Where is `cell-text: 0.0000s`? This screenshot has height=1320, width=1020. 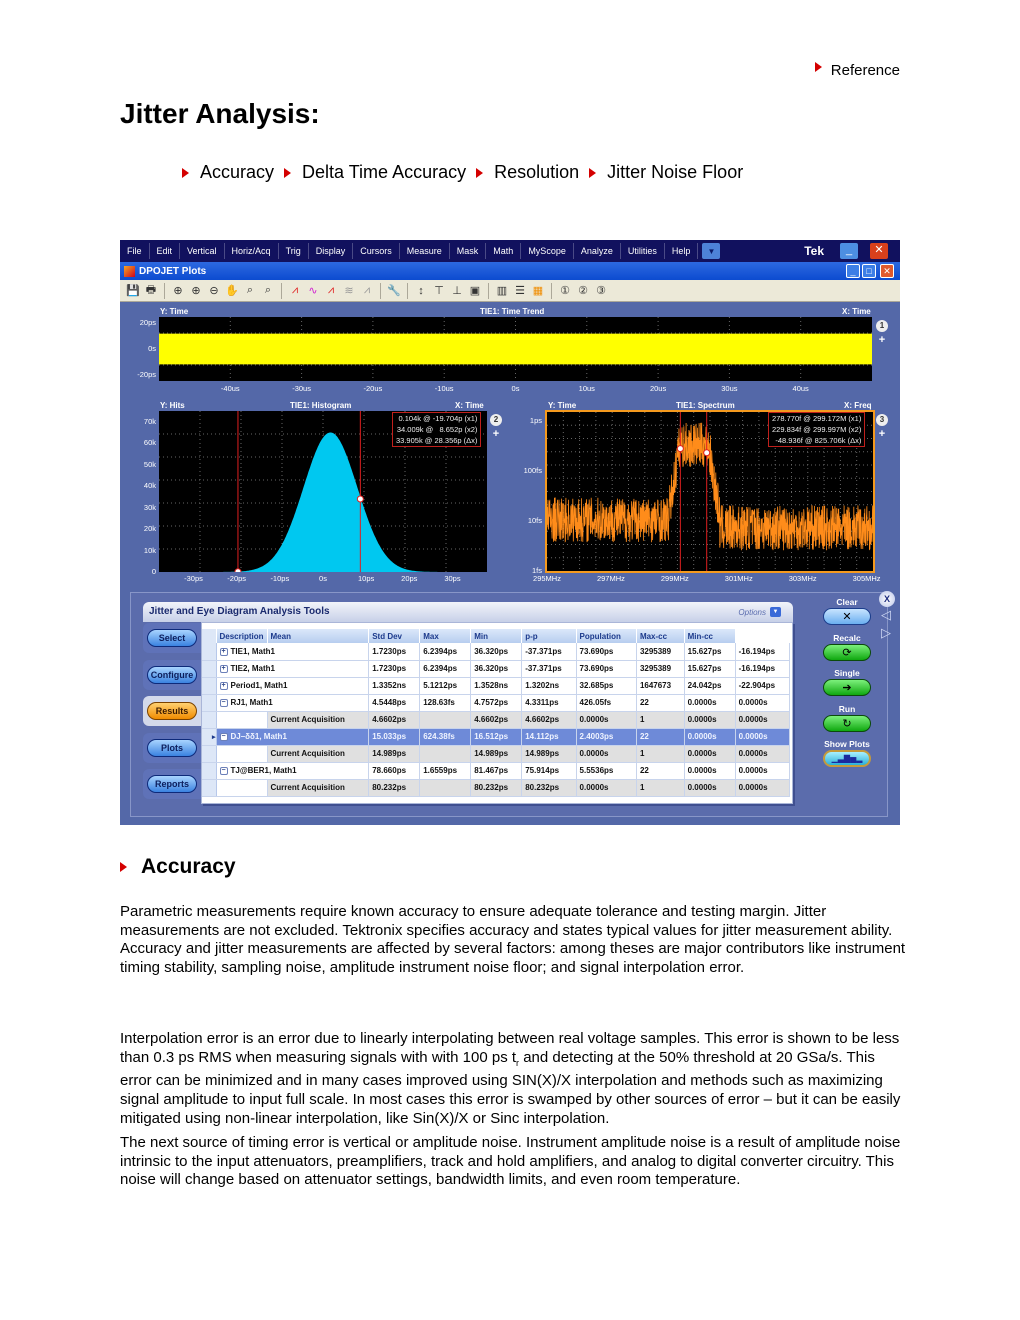 cell-text: 0.0000s is located at coordinates (753, 770).